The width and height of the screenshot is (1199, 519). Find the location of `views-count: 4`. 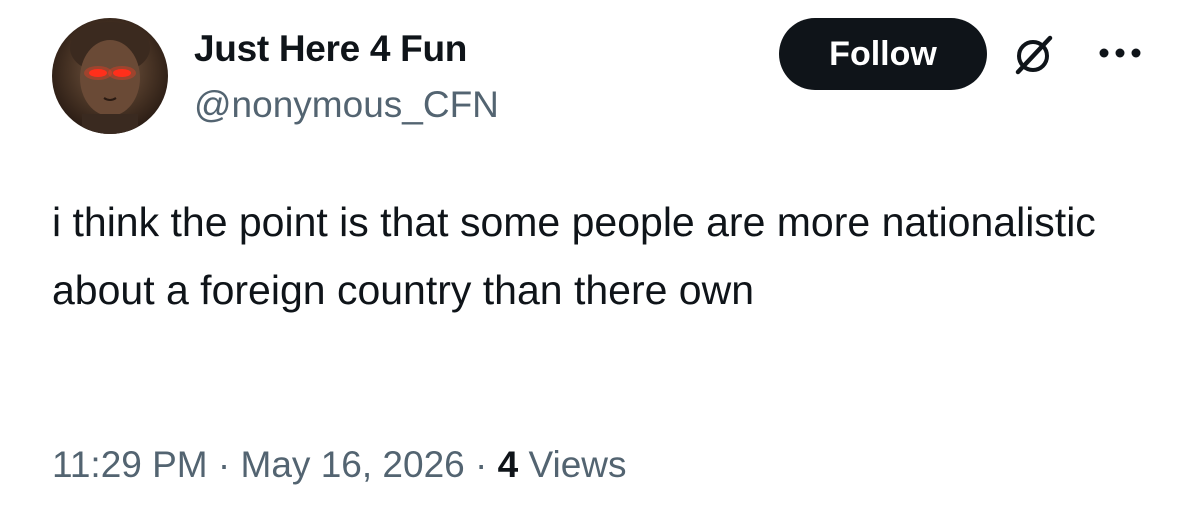

views-count: 4 is located at coordinates (508, 464).